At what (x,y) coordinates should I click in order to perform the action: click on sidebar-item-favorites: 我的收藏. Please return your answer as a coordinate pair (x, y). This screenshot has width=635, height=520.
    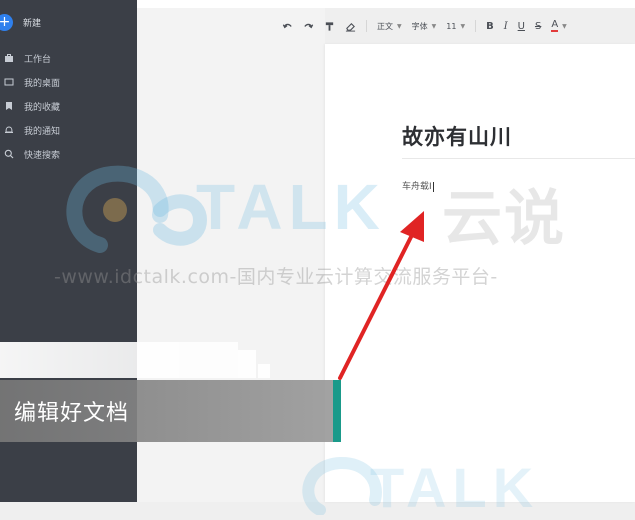
    Looking at the image, I should click on (68, 106).